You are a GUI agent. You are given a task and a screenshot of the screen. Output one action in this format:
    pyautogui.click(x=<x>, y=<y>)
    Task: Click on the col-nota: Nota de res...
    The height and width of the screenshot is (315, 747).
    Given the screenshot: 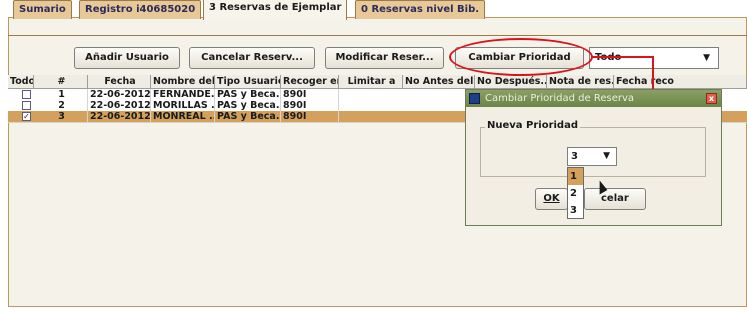 What is the action you would take?
    pyautogui.click(x=580, y=82)
    